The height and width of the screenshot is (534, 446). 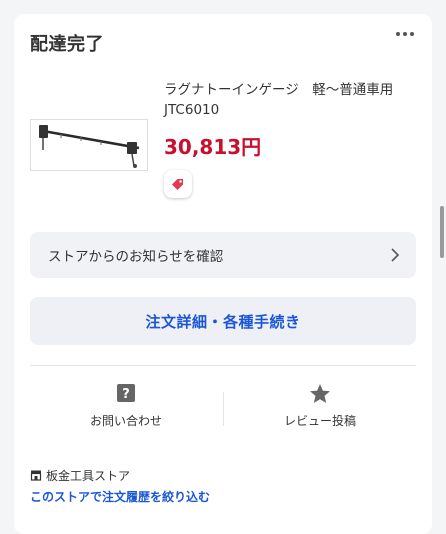 What do you see at coordinates (36, 475) in the screenshot?
I see `store-icon` at bounding box center [36, 475].